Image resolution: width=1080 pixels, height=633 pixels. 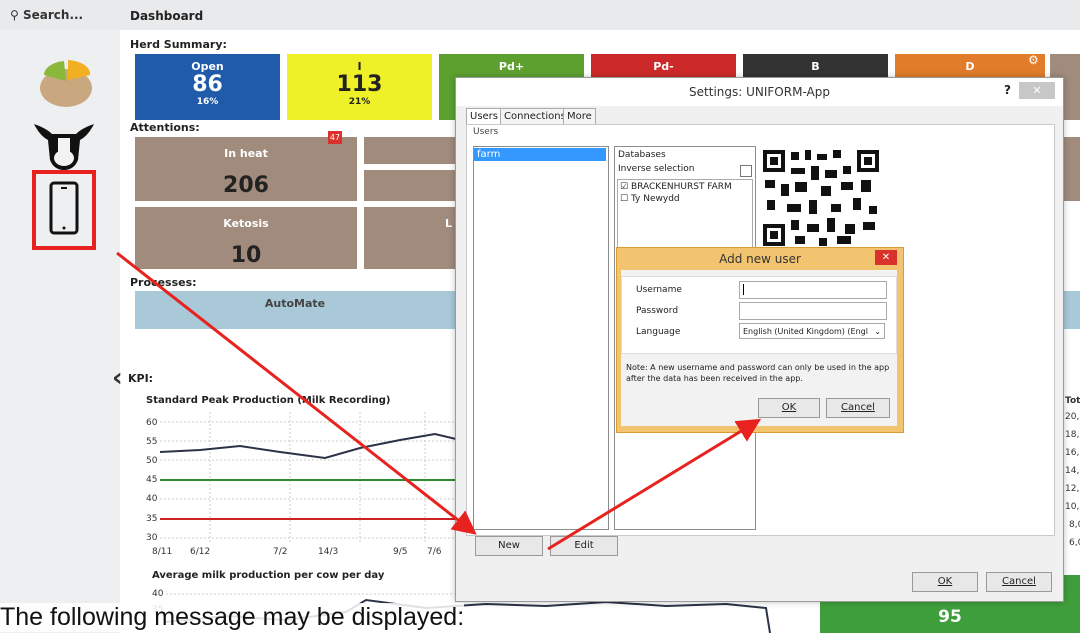 What do you see at coordinates (295, 303) in the screenshot?
I see `automate-label: AutoMate` at bounding box center [295, 303].